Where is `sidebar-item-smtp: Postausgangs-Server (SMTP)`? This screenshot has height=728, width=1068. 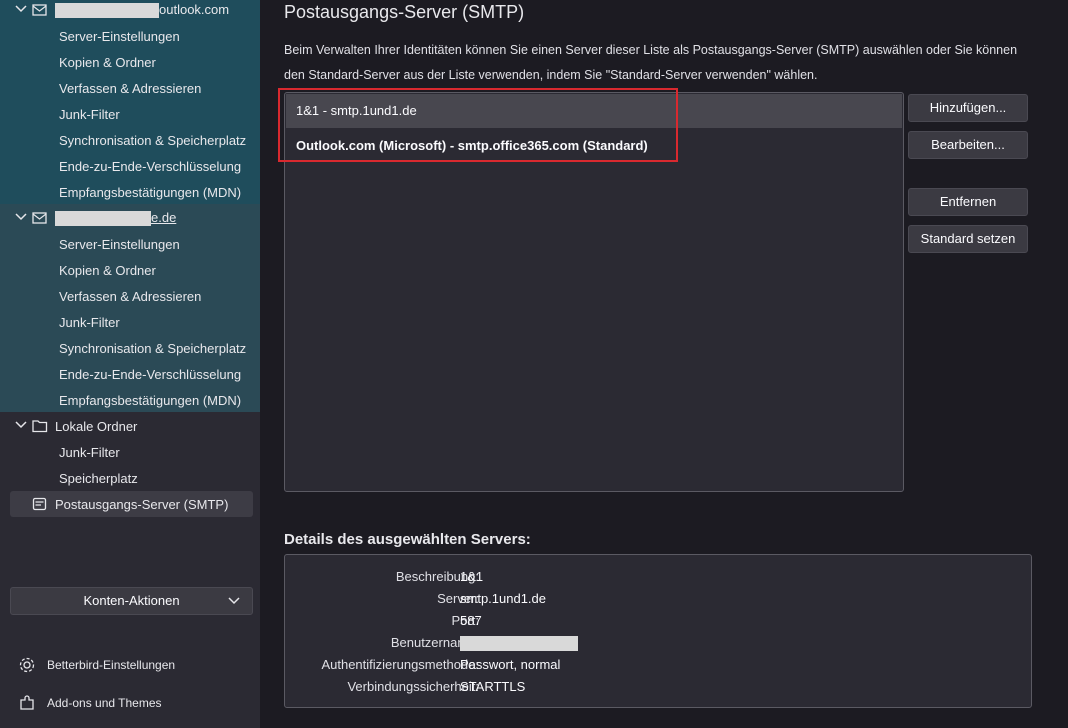 sidebar-item-smtp: Postausgangs-Server (SMTP) is located at coordinates (131, 504).